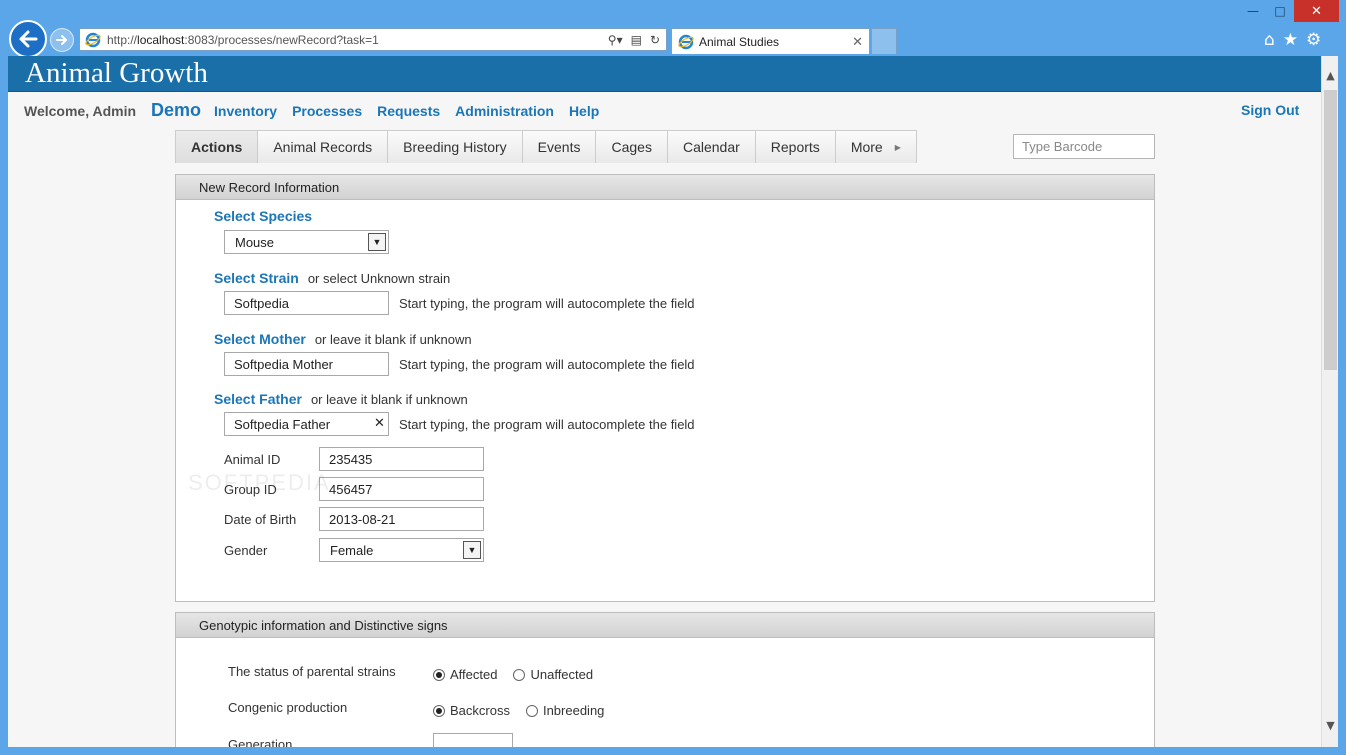  Describe the element at coordinates (408, 111) in the screenshot. I see `nav-requests: Requests` at that location.